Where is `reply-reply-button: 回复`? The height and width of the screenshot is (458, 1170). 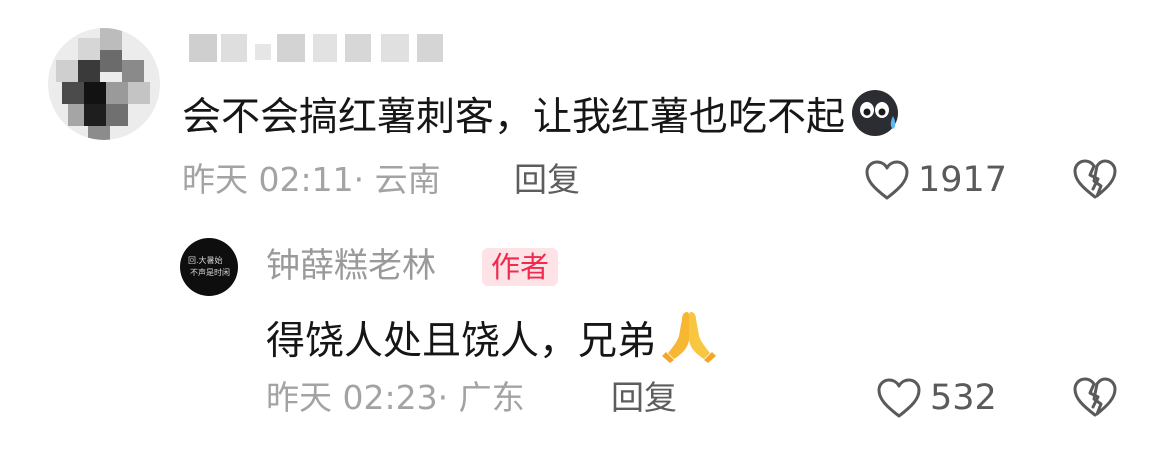 reply-reply-button: 回复 is located at coordinates (644, 398).